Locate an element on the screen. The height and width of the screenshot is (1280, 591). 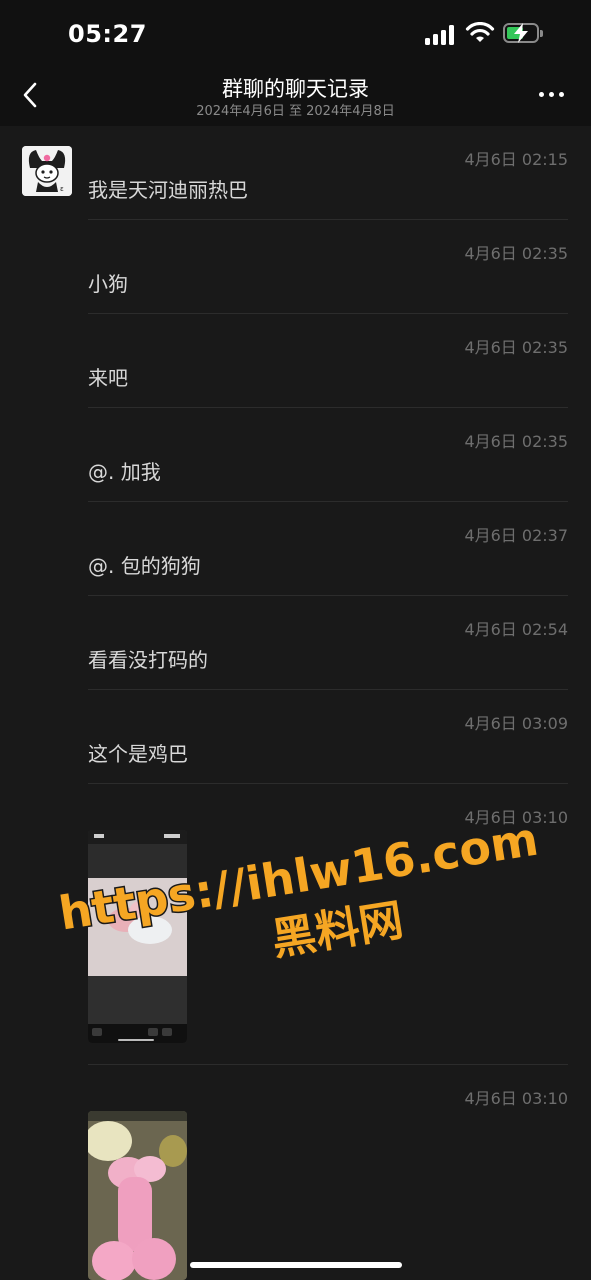
list-item: 4月6日 02:35 @. 加我 is located at coordinates (328, 465).